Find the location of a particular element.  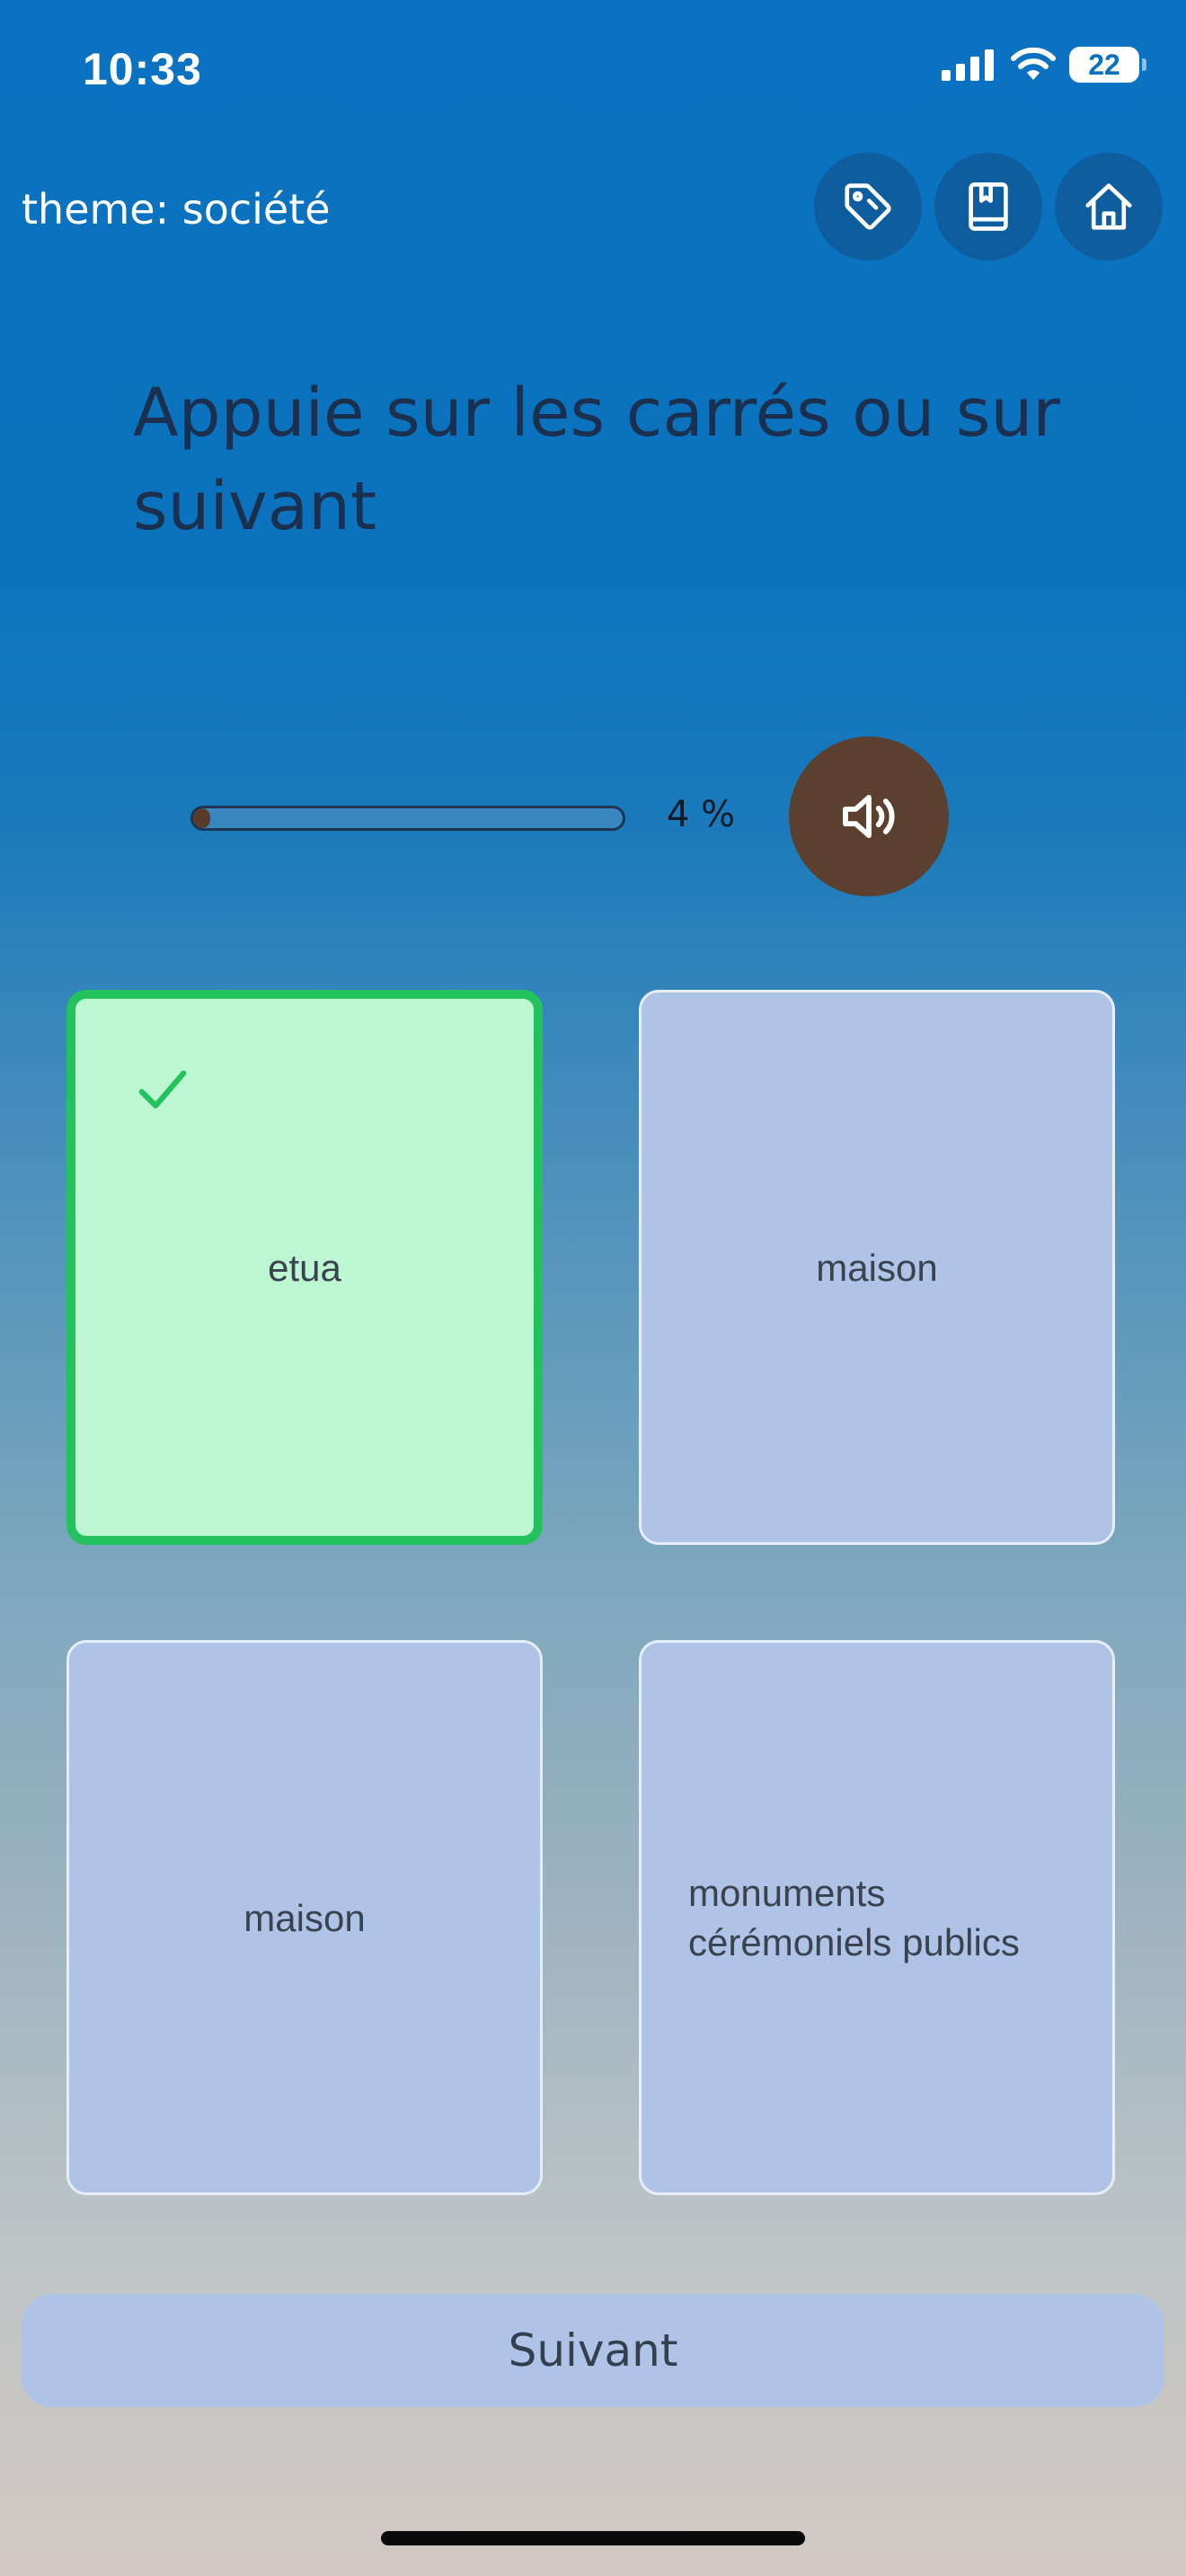

wifi-icon is located at coordinates (1033, 64).